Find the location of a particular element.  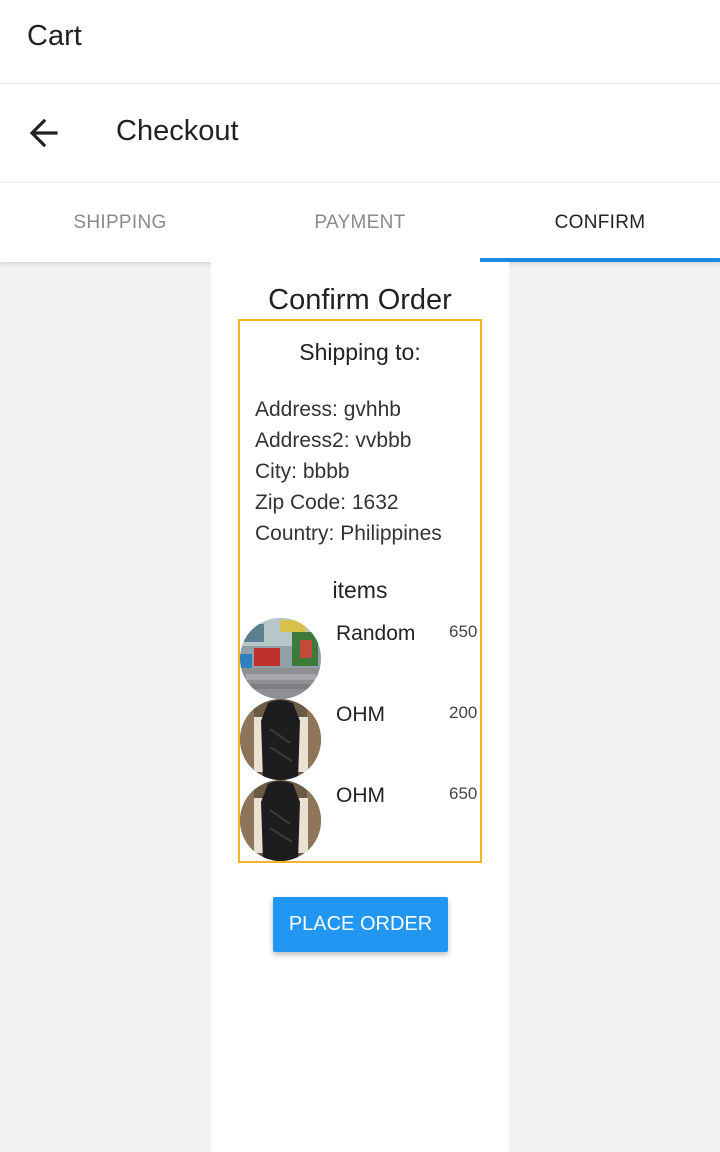

tab-payment: PAYMENT is located at coordinates (360, 222).